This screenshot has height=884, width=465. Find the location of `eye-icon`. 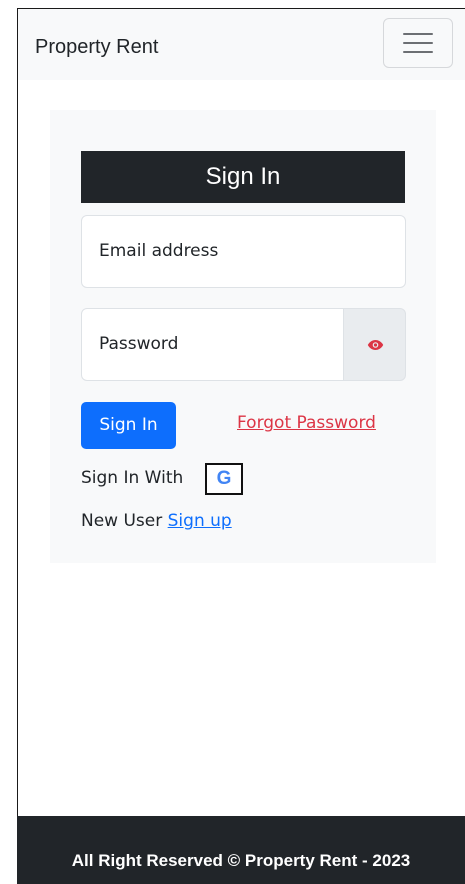

eye-icon is located at coordinates (375, 345).